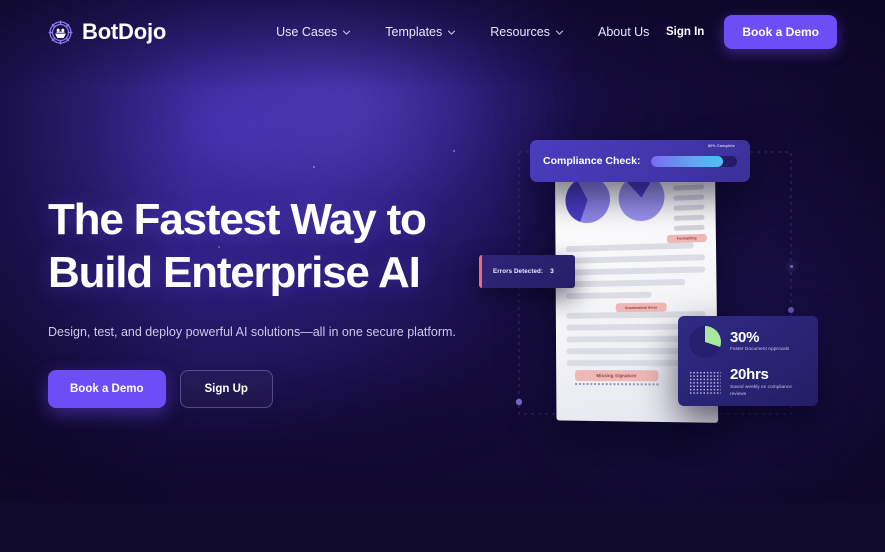 The image size is (885, 552). I want to click on nav-item-about-us: About Us, so click(623, 32).